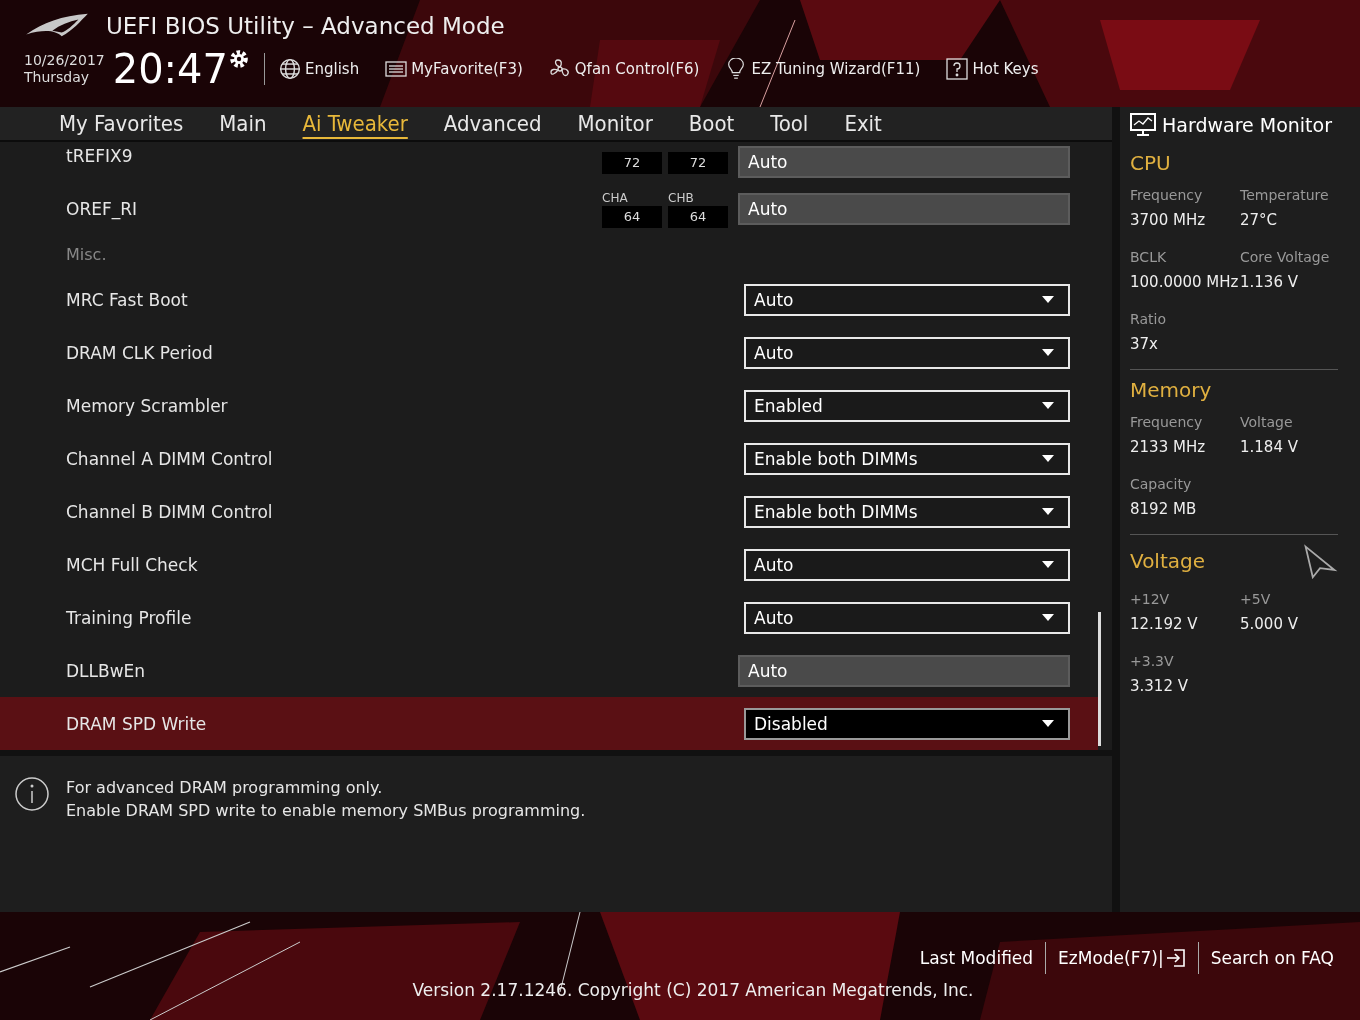 The width and height of the screenshot is (1360, 1020). What do you see at coordinates (1099, 679) in the screenshot?
I see `scrollbar-thumb` at bounding box center [1099, 679].